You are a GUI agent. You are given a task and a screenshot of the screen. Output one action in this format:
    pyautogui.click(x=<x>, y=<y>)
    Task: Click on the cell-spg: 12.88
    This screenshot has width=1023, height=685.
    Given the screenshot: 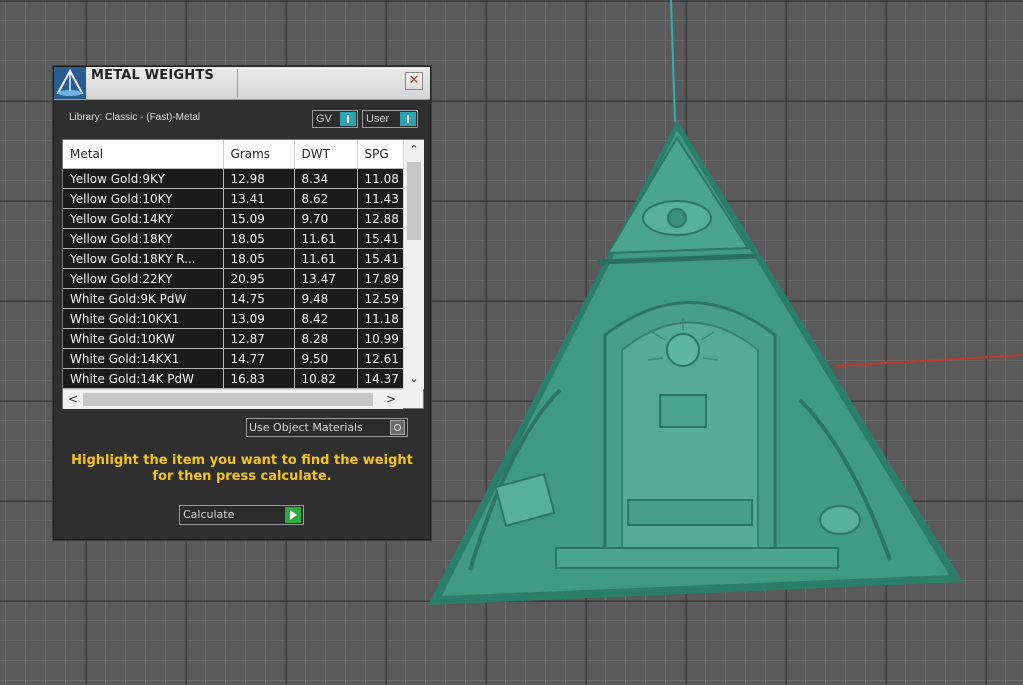 What is the action you would take?
    pyautogui.click(x=380, y=218)
    